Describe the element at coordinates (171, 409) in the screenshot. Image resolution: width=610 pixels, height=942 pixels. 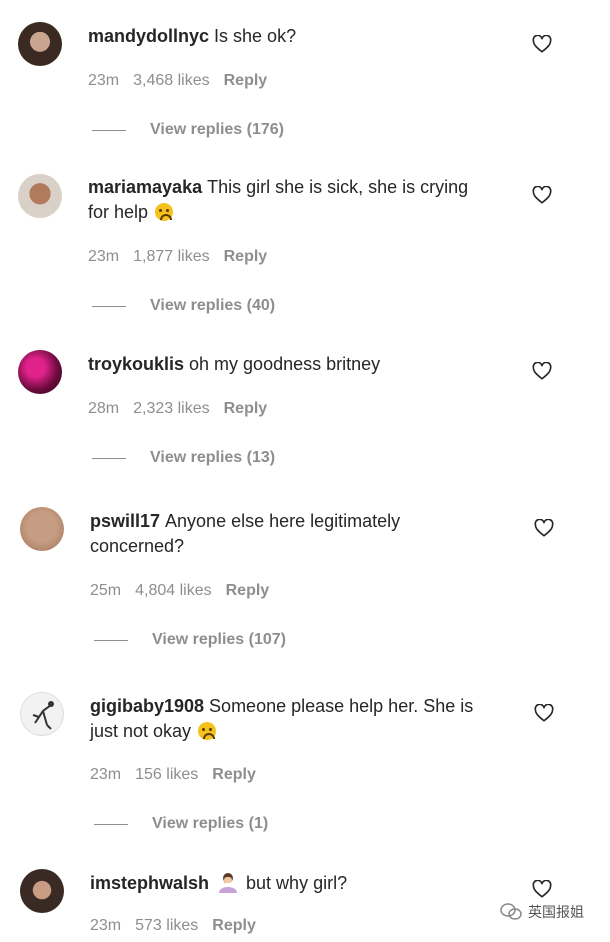
I see `comment-likes: 2,323 likes` at that location.